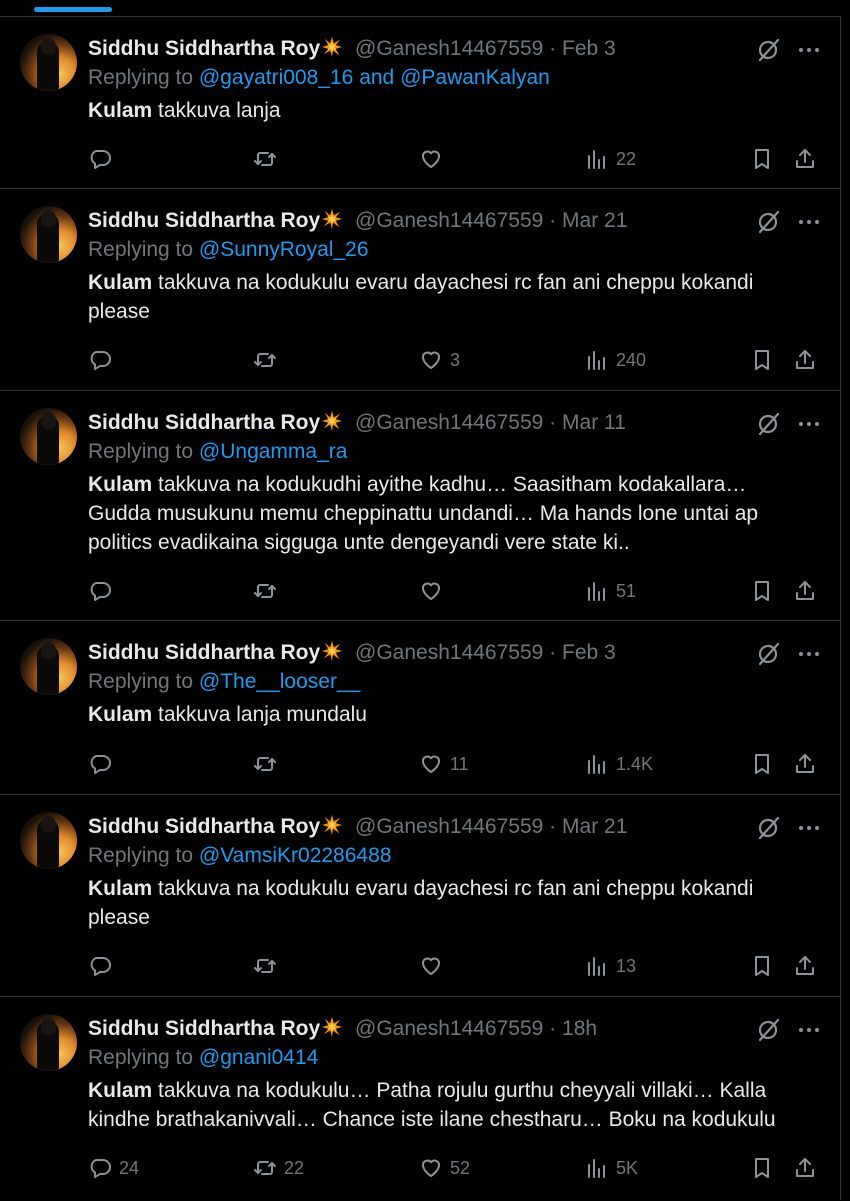  I want to click on replying-to-label: Replying to, so click(141, 451).